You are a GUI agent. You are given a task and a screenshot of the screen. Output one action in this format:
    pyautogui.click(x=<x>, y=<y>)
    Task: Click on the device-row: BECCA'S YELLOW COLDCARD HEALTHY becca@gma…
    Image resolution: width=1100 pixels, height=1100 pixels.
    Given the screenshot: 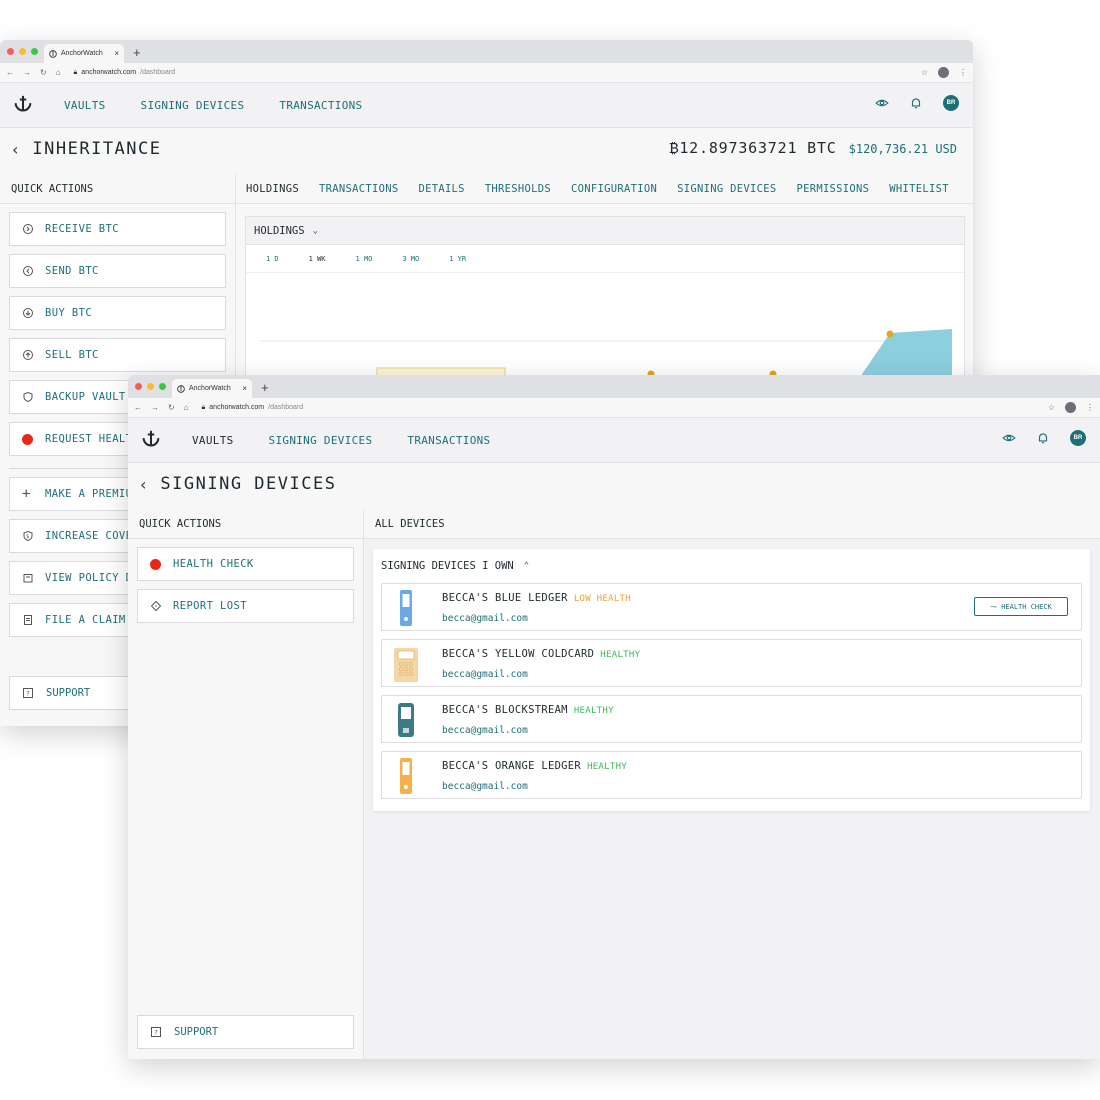 What is the action you would take?
    pyautogui.click(x=731, y=663)
    